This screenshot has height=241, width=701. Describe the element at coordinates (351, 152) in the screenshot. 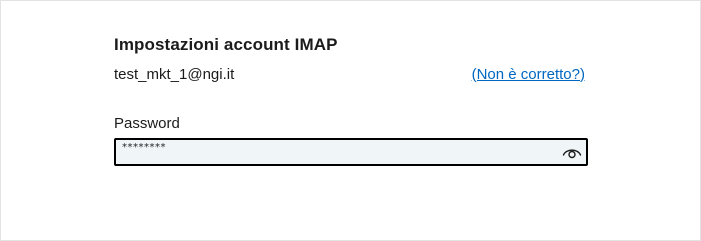

I see `password-field: ********` at that location.